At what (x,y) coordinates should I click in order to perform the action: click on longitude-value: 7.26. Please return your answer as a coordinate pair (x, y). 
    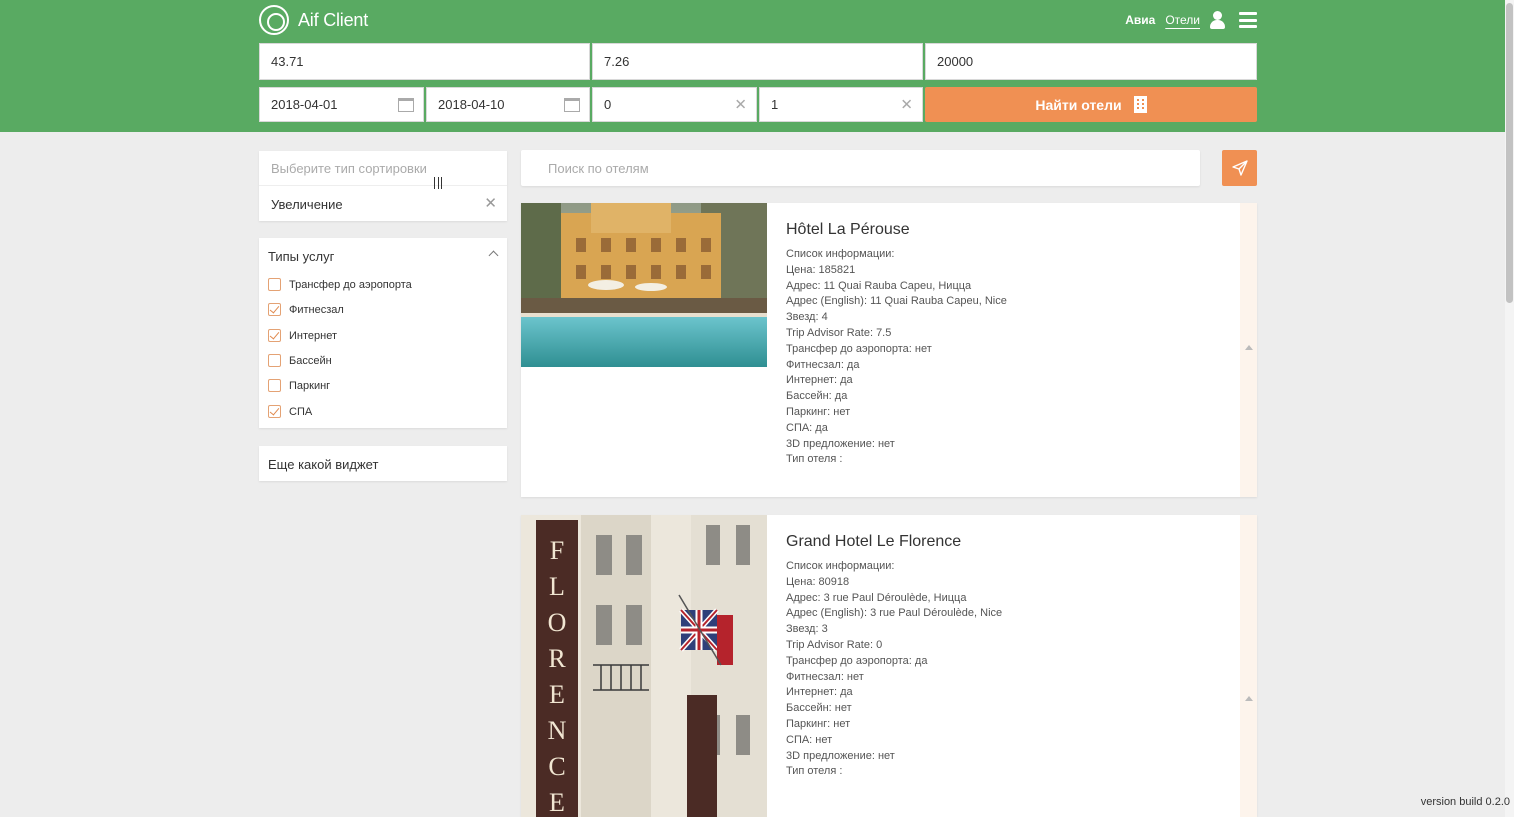
    Looking at the image, I should click on (617, 61).